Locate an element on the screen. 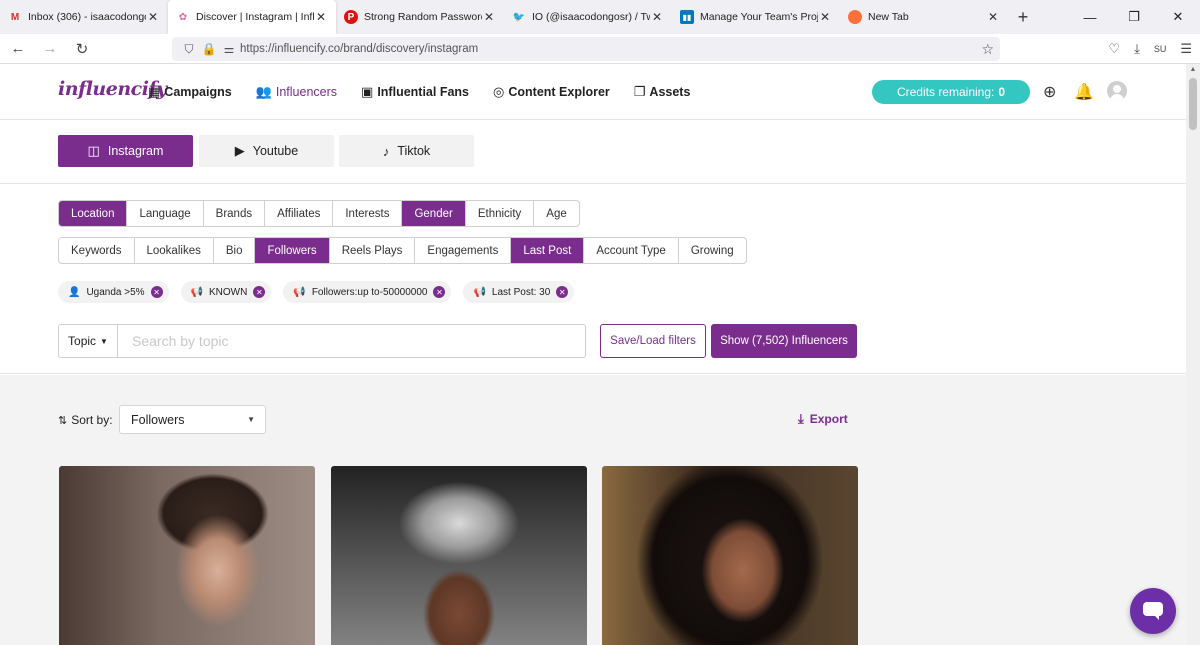  export-button: ⤓ Export is located at coordinates (823, 419).